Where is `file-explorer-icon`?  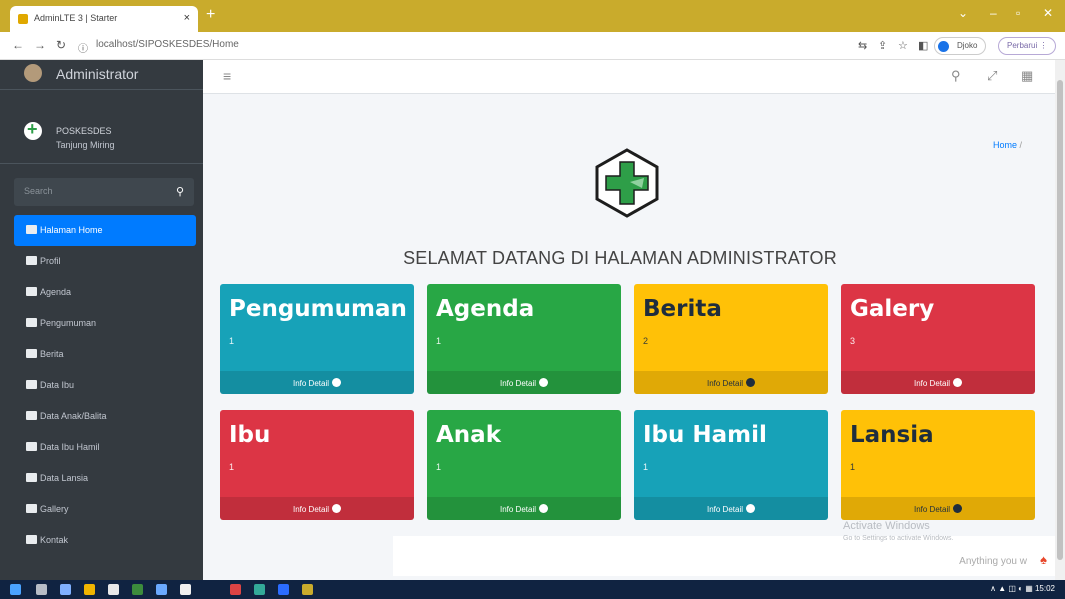
file-explorer-icon is located at coordinates (161, 589).